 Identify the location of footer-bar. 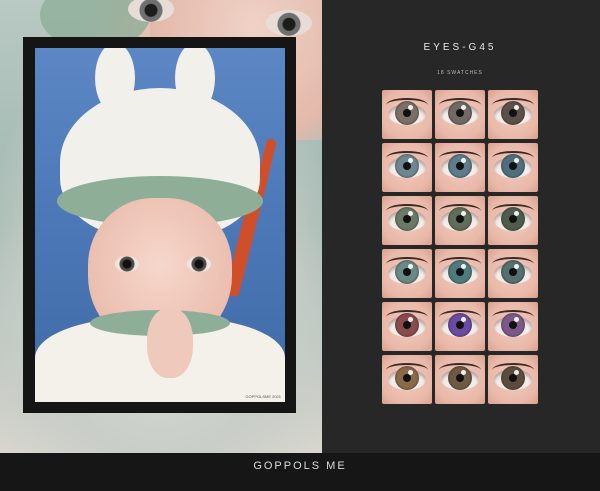
(300, 472).